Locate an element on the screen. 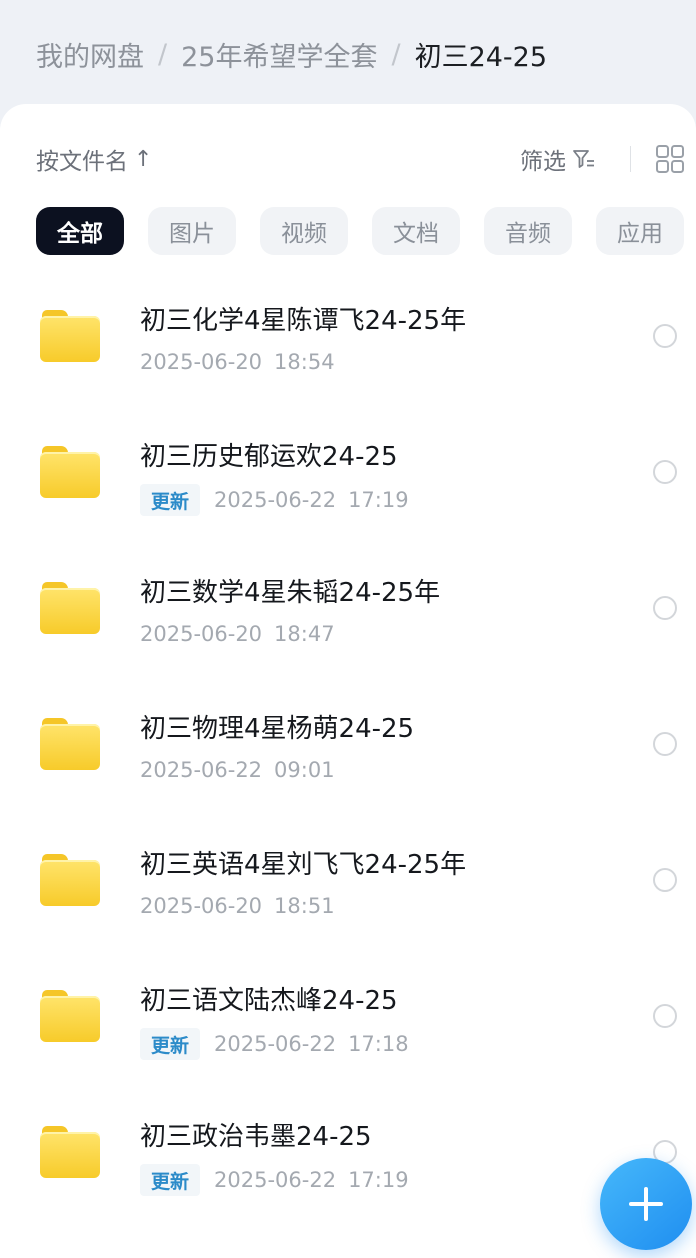 Image resolution: width=696 pixels, height=1258 pixels. file-row: 初三英语4星刘飞飞24-25年 2025-06-20 18:51 is located at coordinates (348, 880).